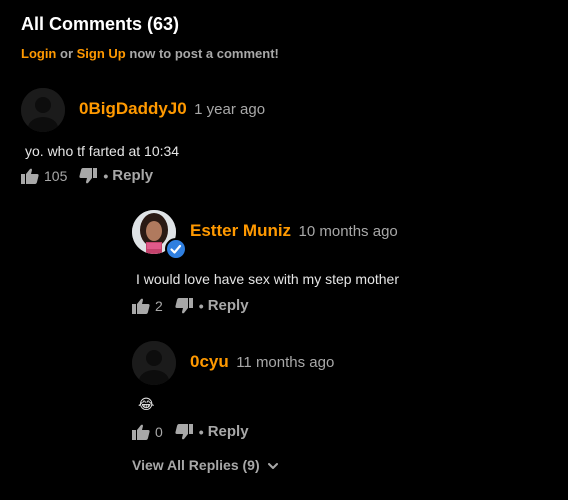  I want to click on author-line: 0cyu 11 months ago, so click(262, 362).